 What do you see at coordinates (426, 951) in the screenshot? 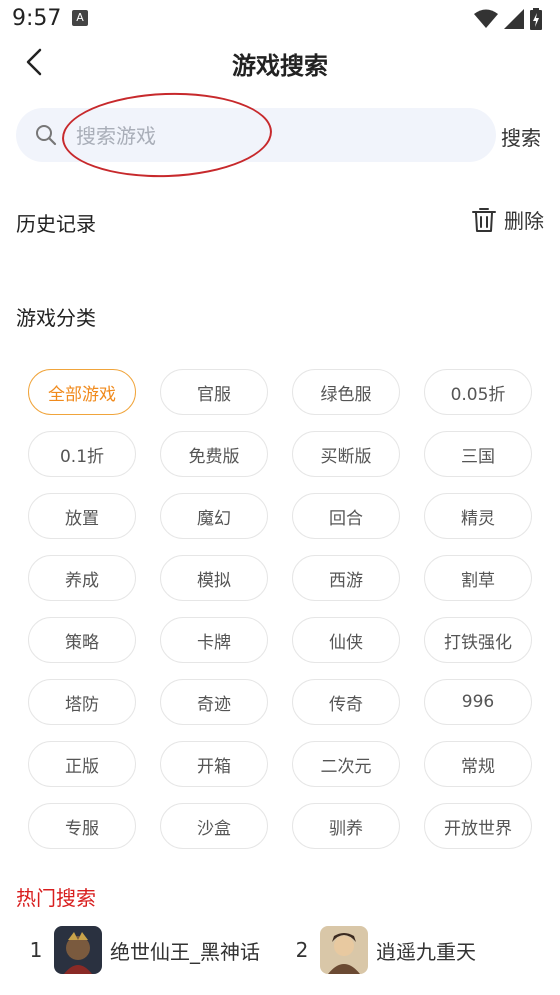
I see `hot-game-name: 逍遥九重天` at bounding box center [426, 951].